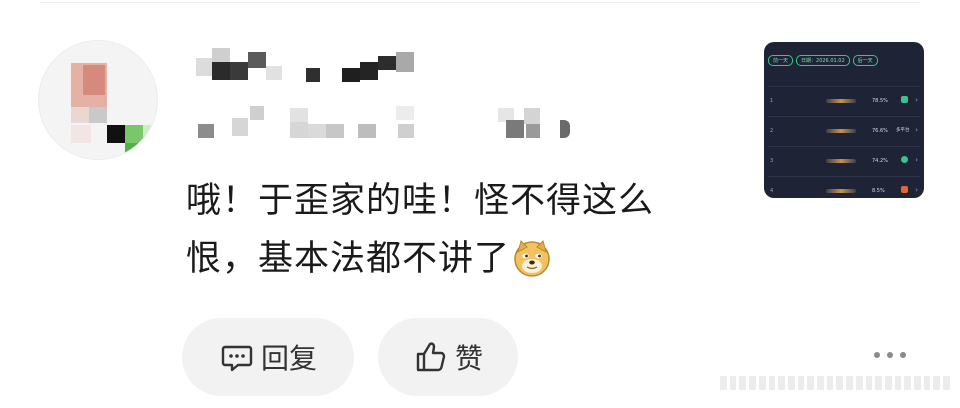 This screenshot has width=960, height=408. Describe the element at coordinates (431, 357) in the screenshot. I see `thumbs-up-icon` at that location.